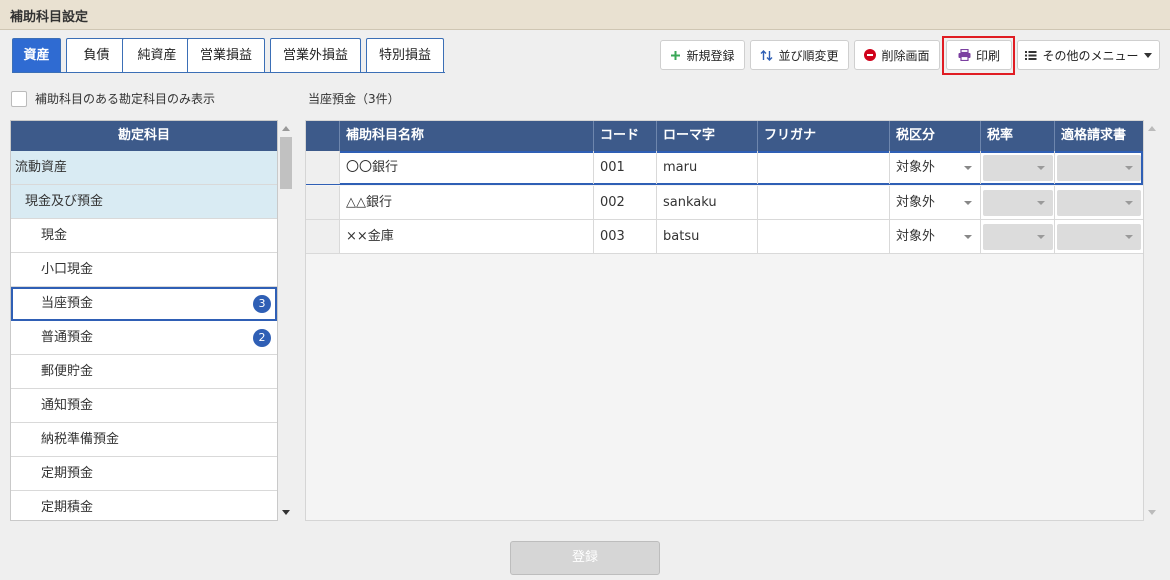 This screenshot has width=1170, height=580. I want to click on count-badge: 2, so click(262, 338).